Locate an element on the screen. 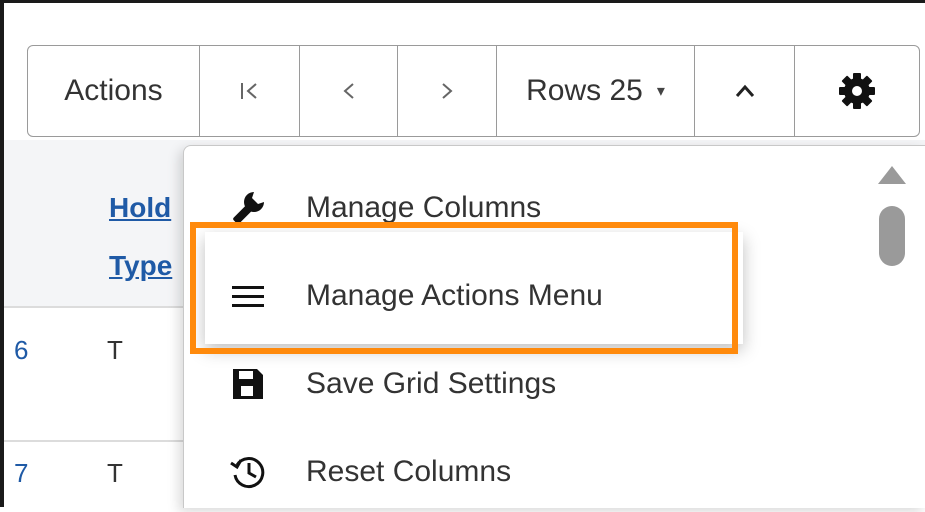  actions-label: Actions is located at coordinates (113, 90).